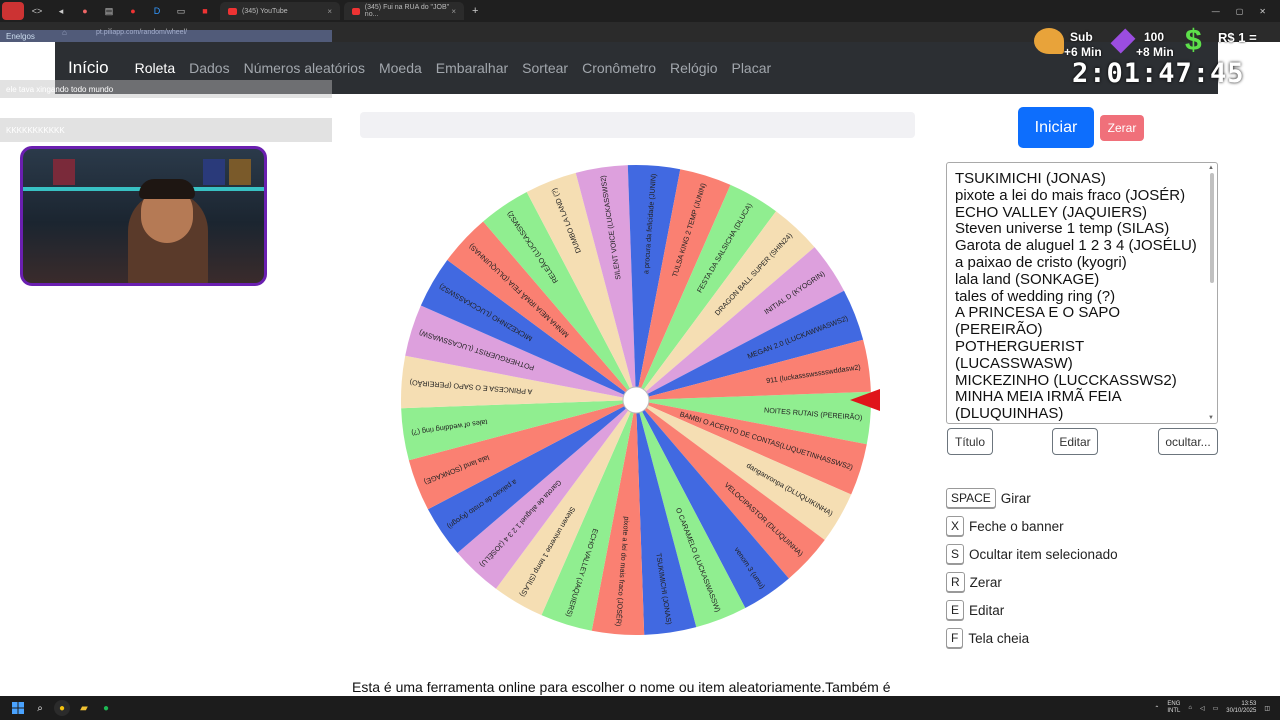 The image size is (1280, 720). What do you see at coordinates (955, 582) in the screenshot?
I see `shortcut-key: R` at bounding box center [955, 582].